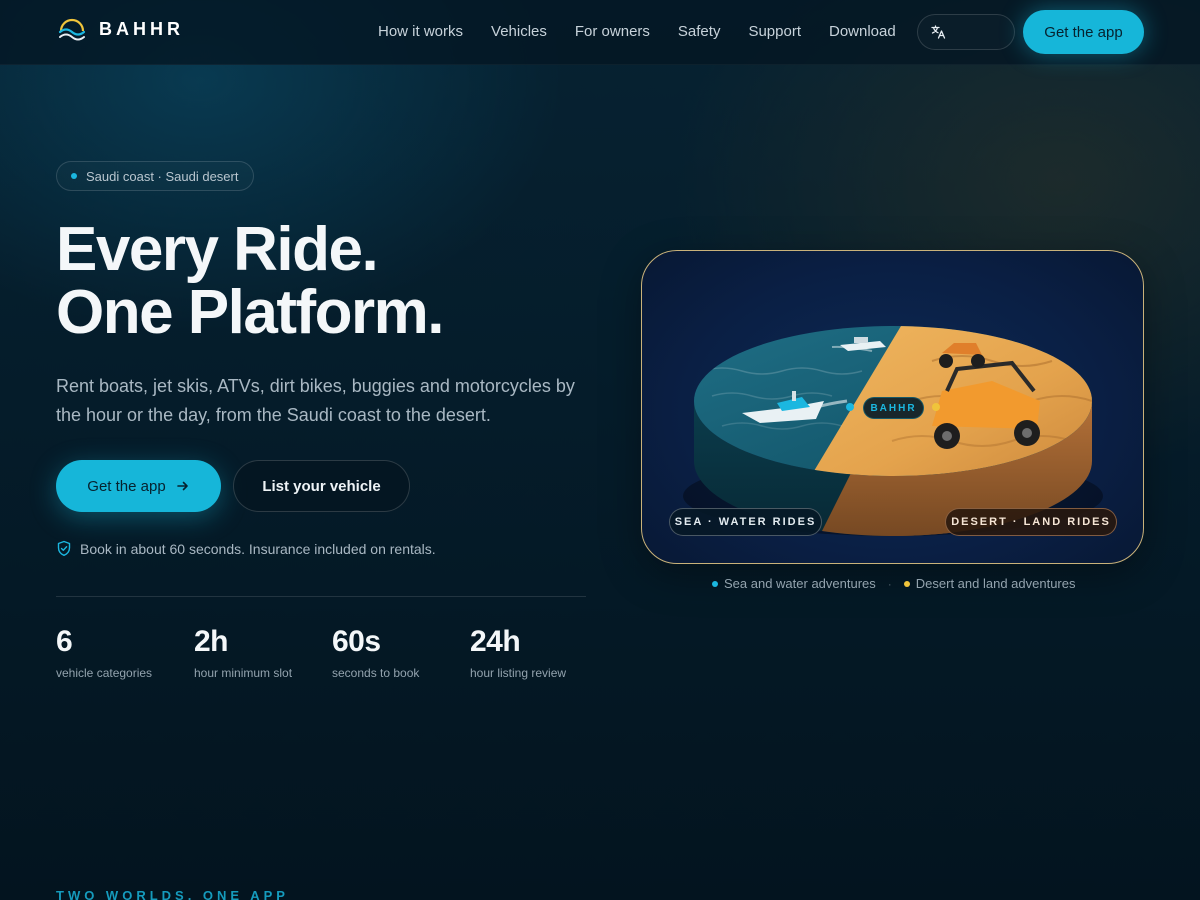 The height and width of the screenshot is (900, 1200). I want to click on stat-label: hour listing review, so click(518, 673).